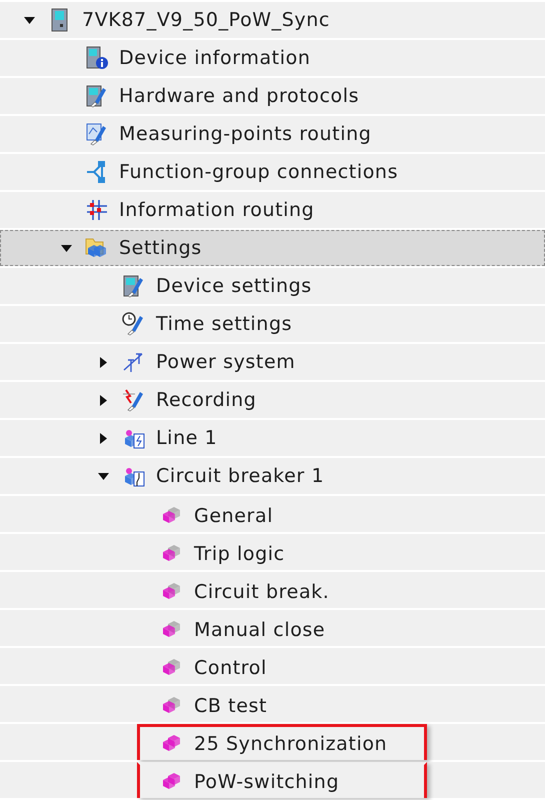 Image resolution: width=545 pixels, height=800 pixels. What do you see at coordinates (260, 629) in the screenshot?
I see `tree-item-label: Manual close` at bounding box center [260, 629].